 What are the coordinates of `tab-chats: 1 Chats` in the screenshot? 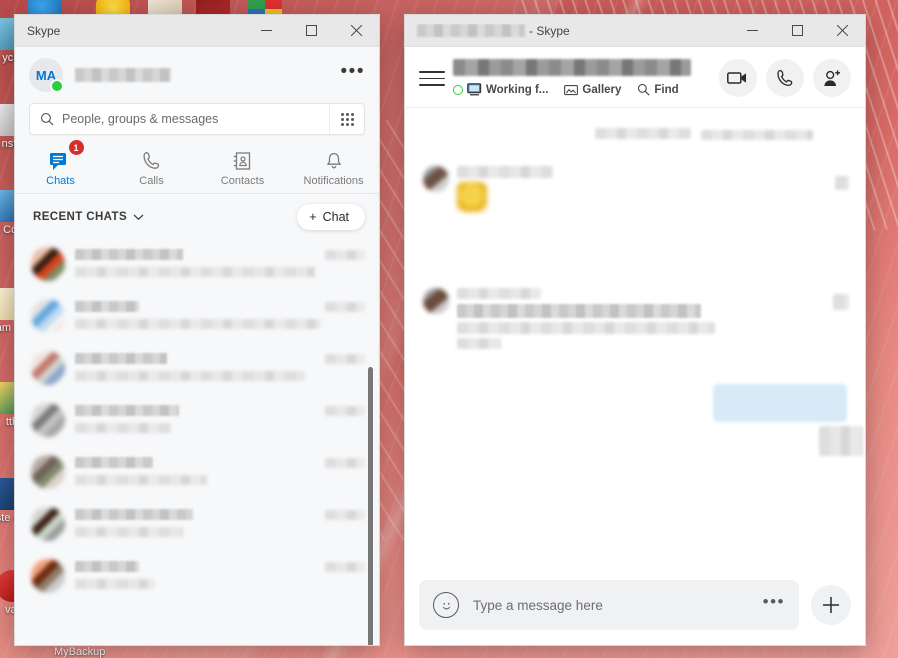 It's located at (60, 163).